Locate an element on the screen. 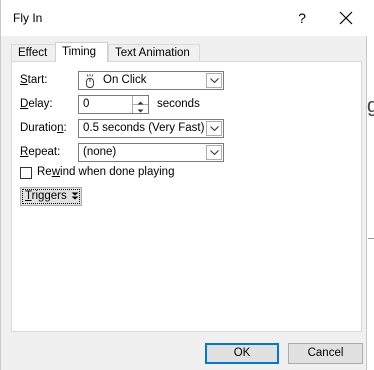  tab-label: Effect is located at coordinates (33, 53).